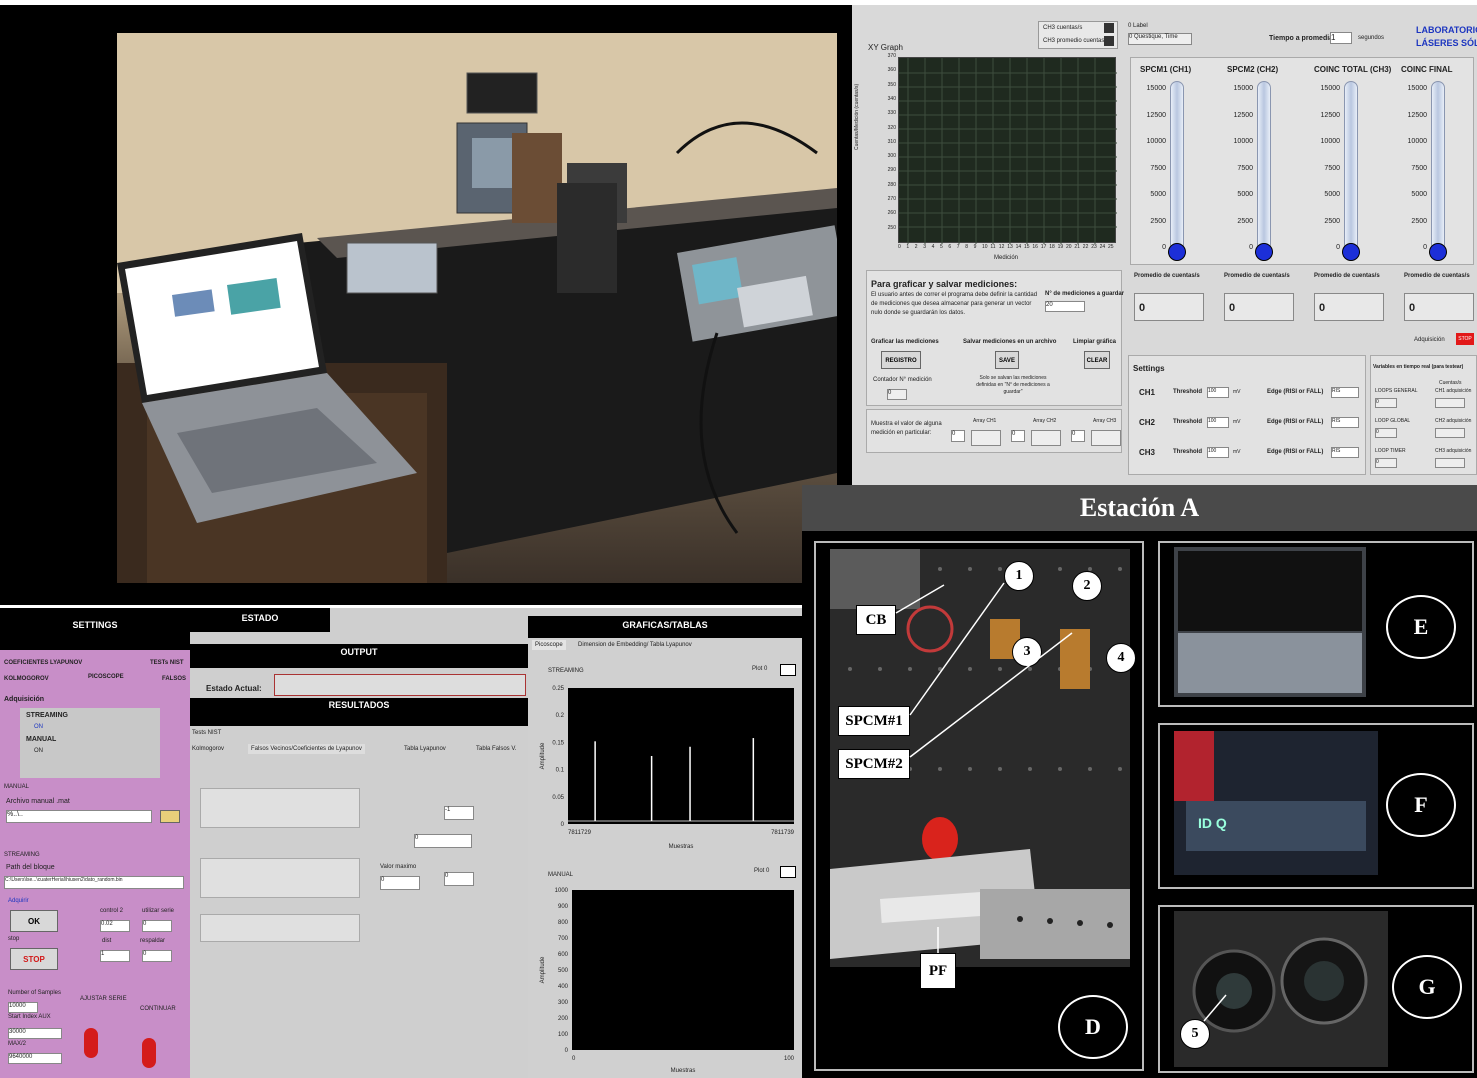  What do you see at coordinates (762, 871) in the screenshot?
I see `plot-legend-2: Plot 0` at bounding box center [762, 871].